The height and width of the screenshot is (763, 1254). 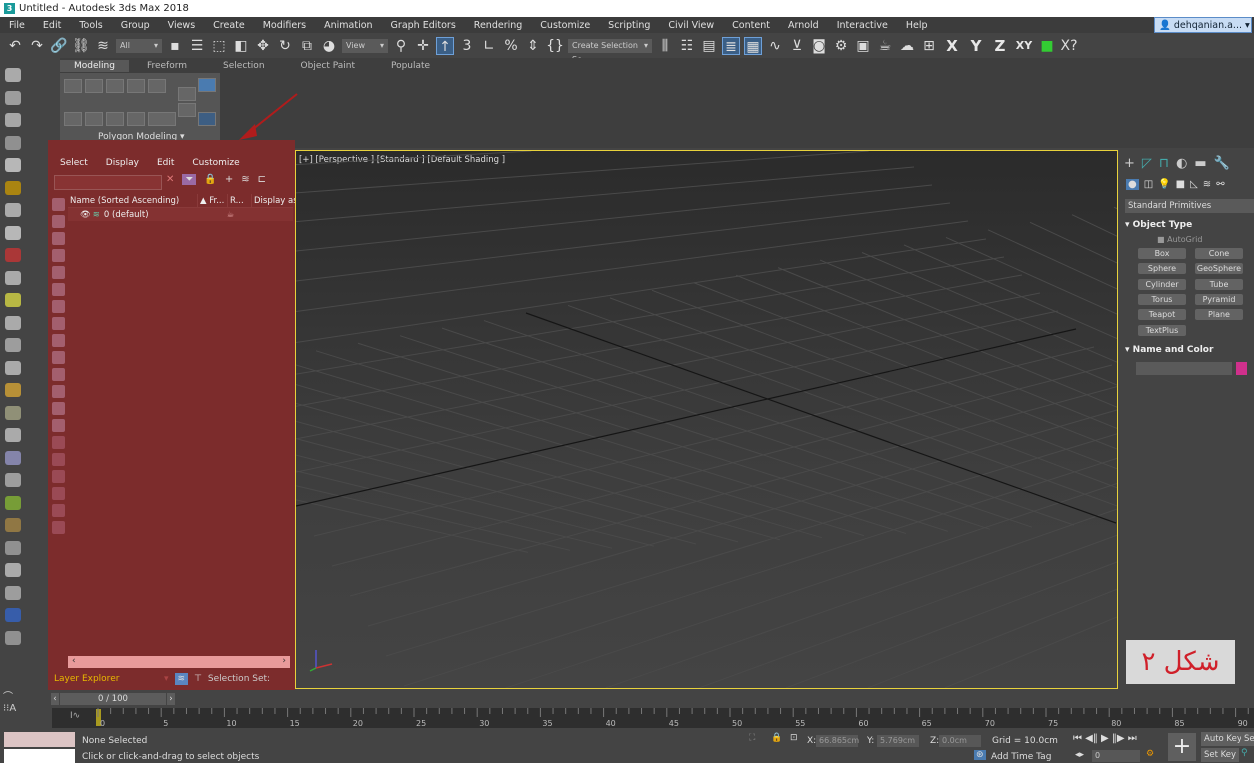 I want to click on rect-selection-icon: ⬚, so click(x=219, y=46).